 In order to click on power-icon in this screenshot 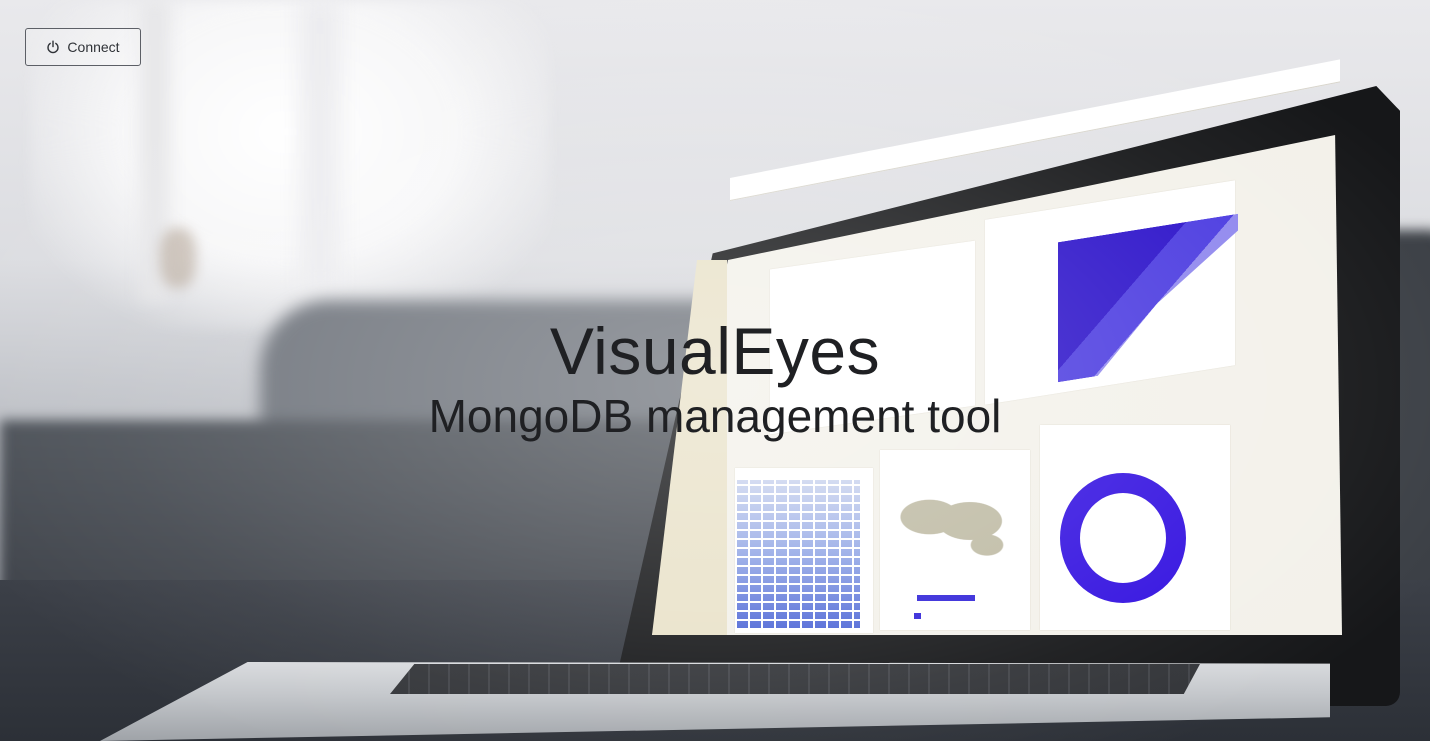, I will do `click(53, 47)`.